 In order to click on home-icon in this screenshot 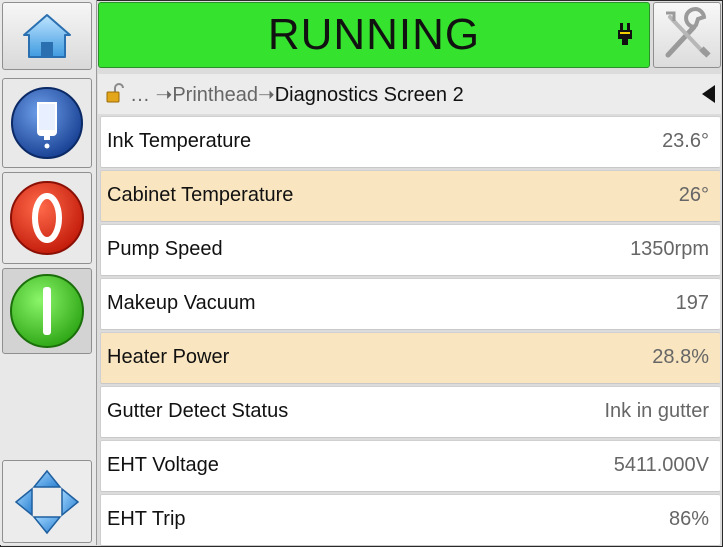, I will do `click(47, 36)`.